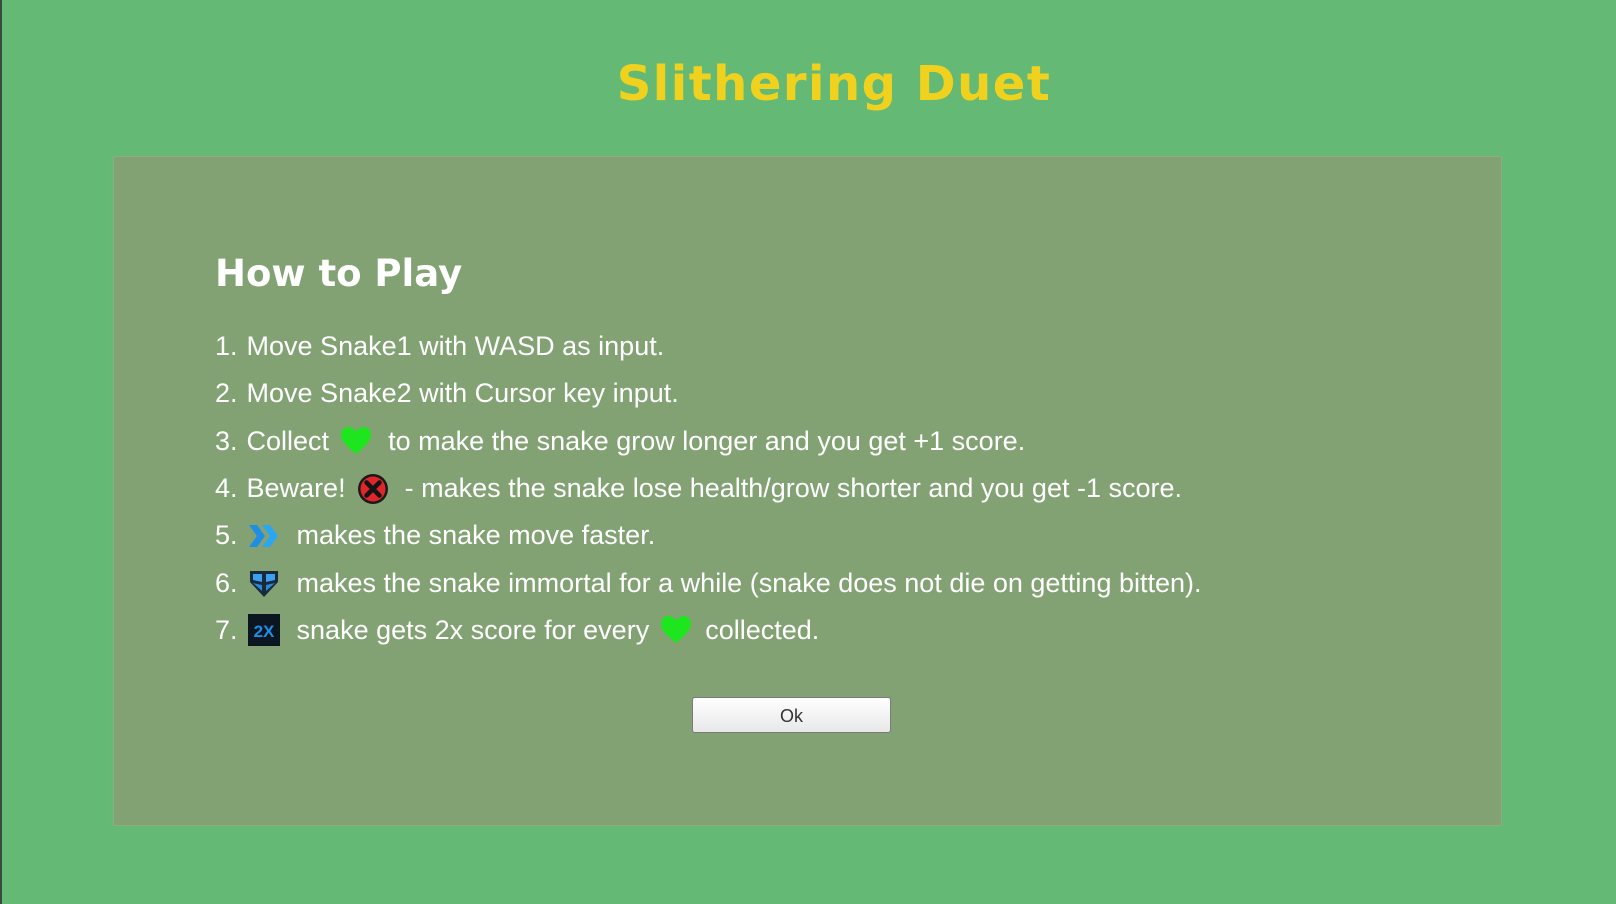 This screenshot has height=904, width=1616. I want to click on rule-number: 3., so click(226, 440).